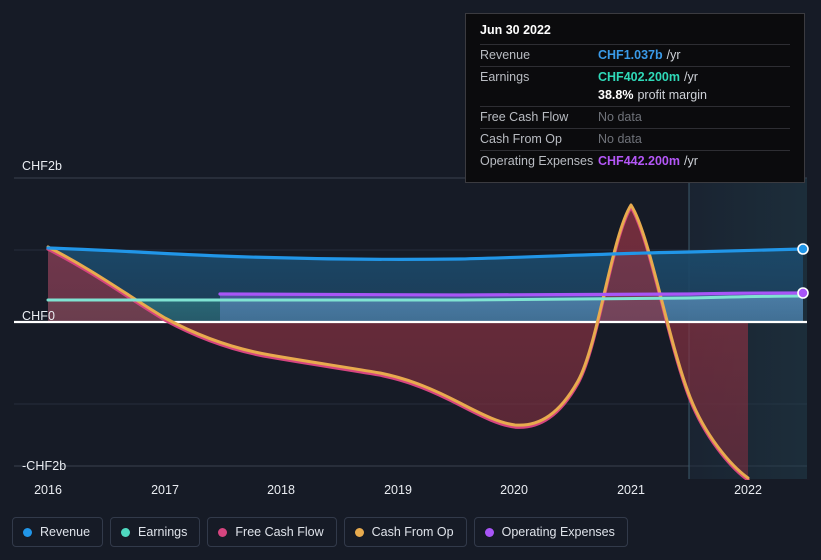 The image size is (821, 560). Describe the element at coordinates (489, 532) in the screenshot. I see `legend-dot-operating-expenses-icon` at that location.